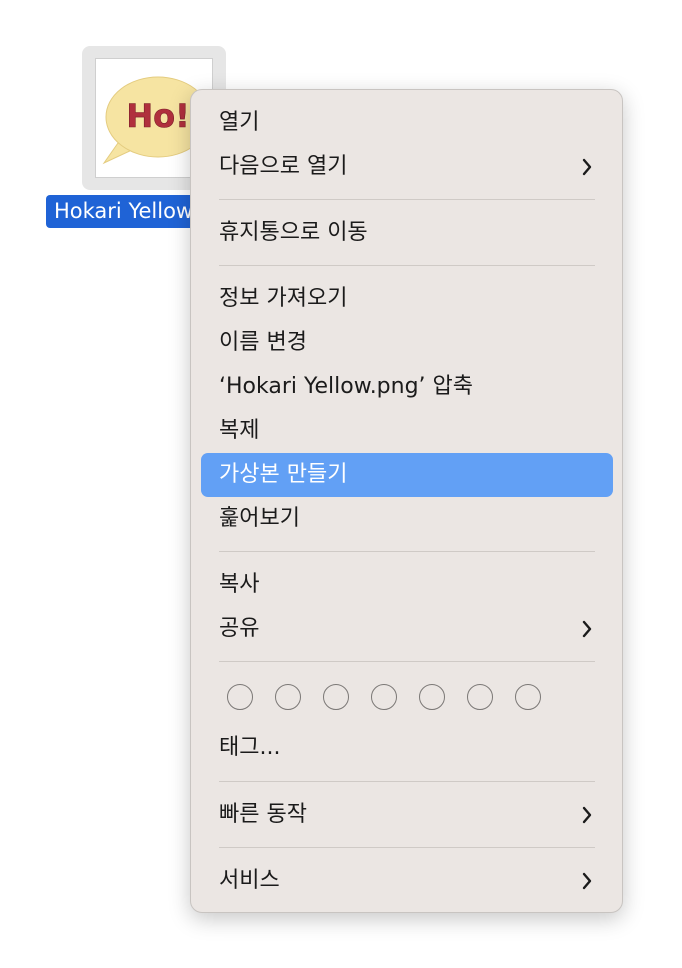  What do you see at coordinates (283, 166) in the screenshot?
I see `menu-item-label: 다음으로 열기` at bounding box center [283, 166].